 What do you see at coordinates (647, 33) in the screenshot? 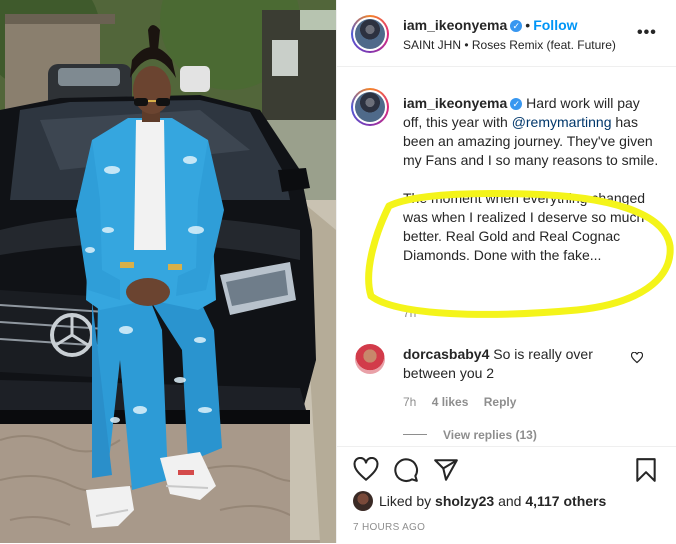
I see `more-options-icon: •••` at bounding box center [647, 33].